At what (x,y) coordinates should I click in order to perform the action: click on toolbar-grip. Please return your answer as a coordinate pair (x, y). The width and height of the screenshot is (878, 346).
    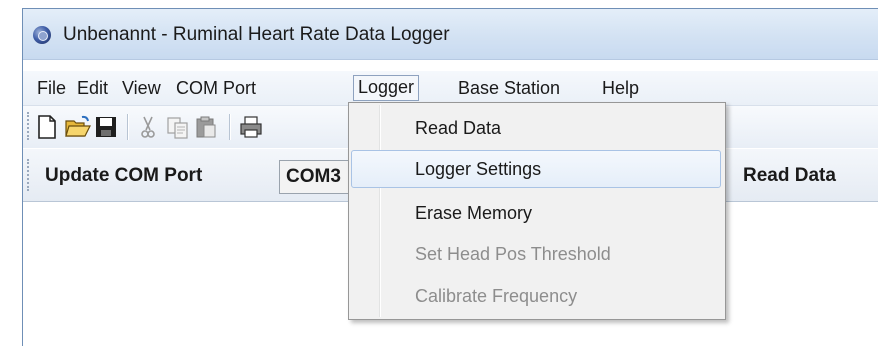
    Looking at the image, I should click on (29, 126).